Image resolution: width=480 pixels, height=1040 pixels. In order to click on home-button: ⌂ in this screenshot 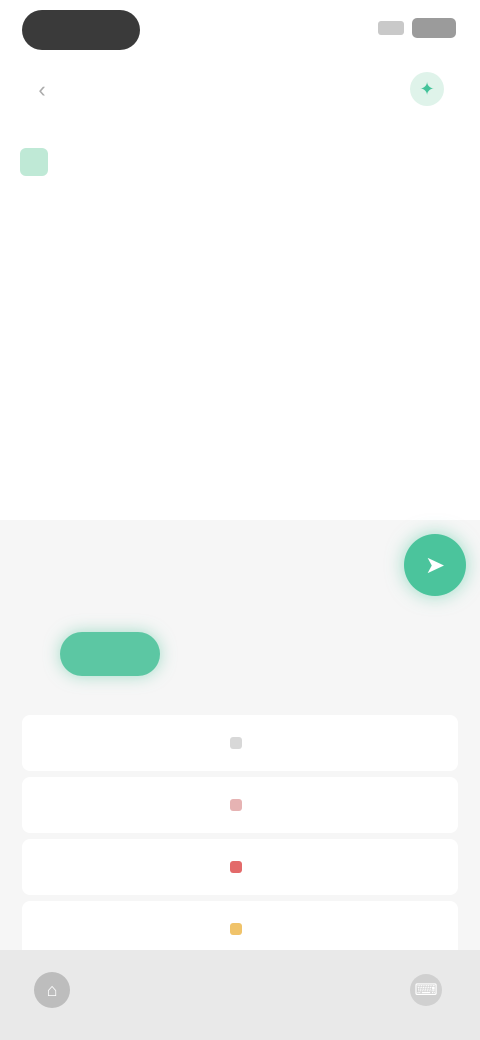, I will do `click(52, 990)`.